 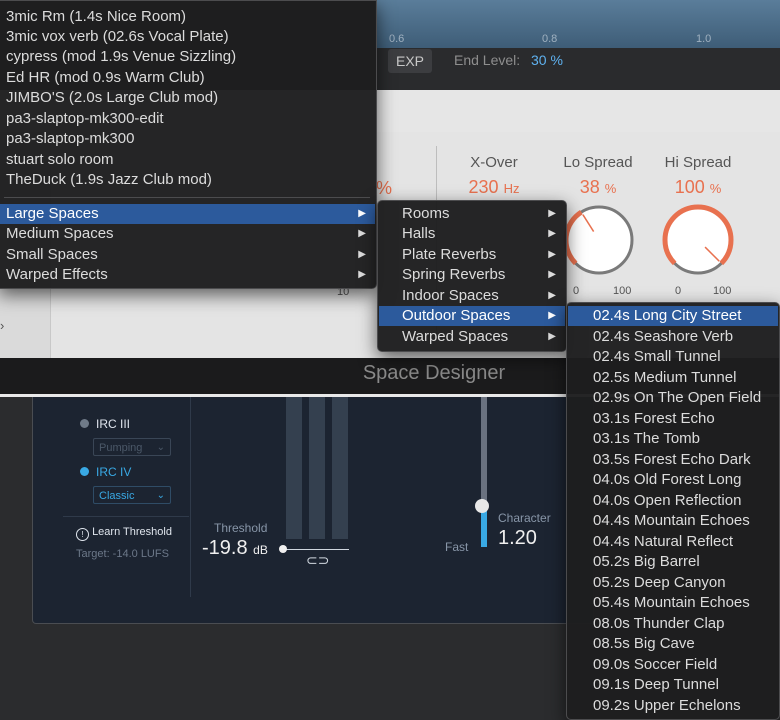 What do you see at coordinates (52, 254) in the screenshot?
I see `category-label: Small Spaces` at bounding box center [52, 254].